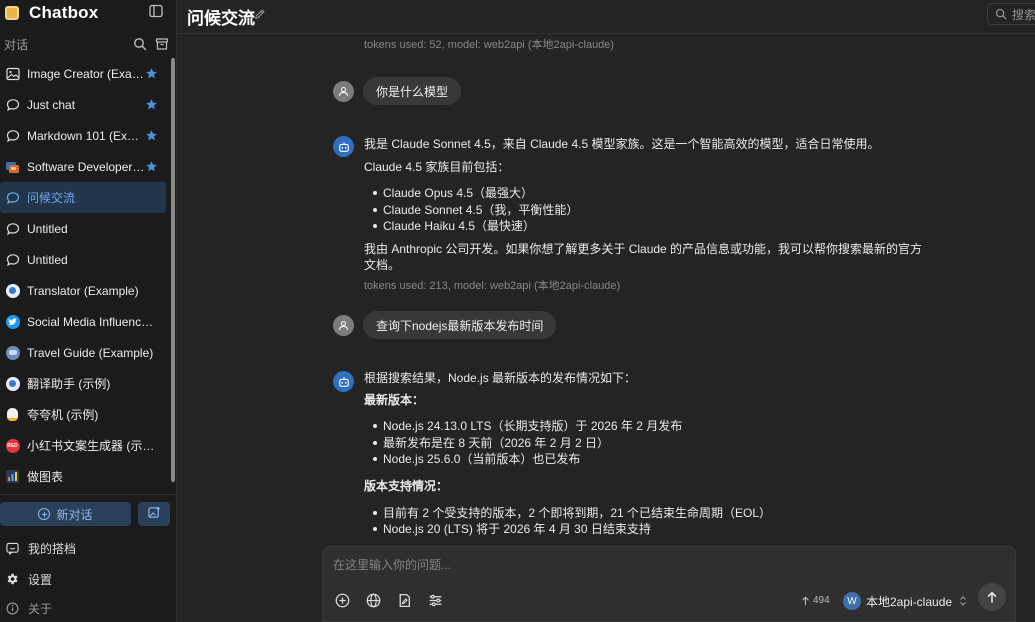 This screenshot has width=1035, height=622. I want to click on about-link: 关于, so click(28, 608).